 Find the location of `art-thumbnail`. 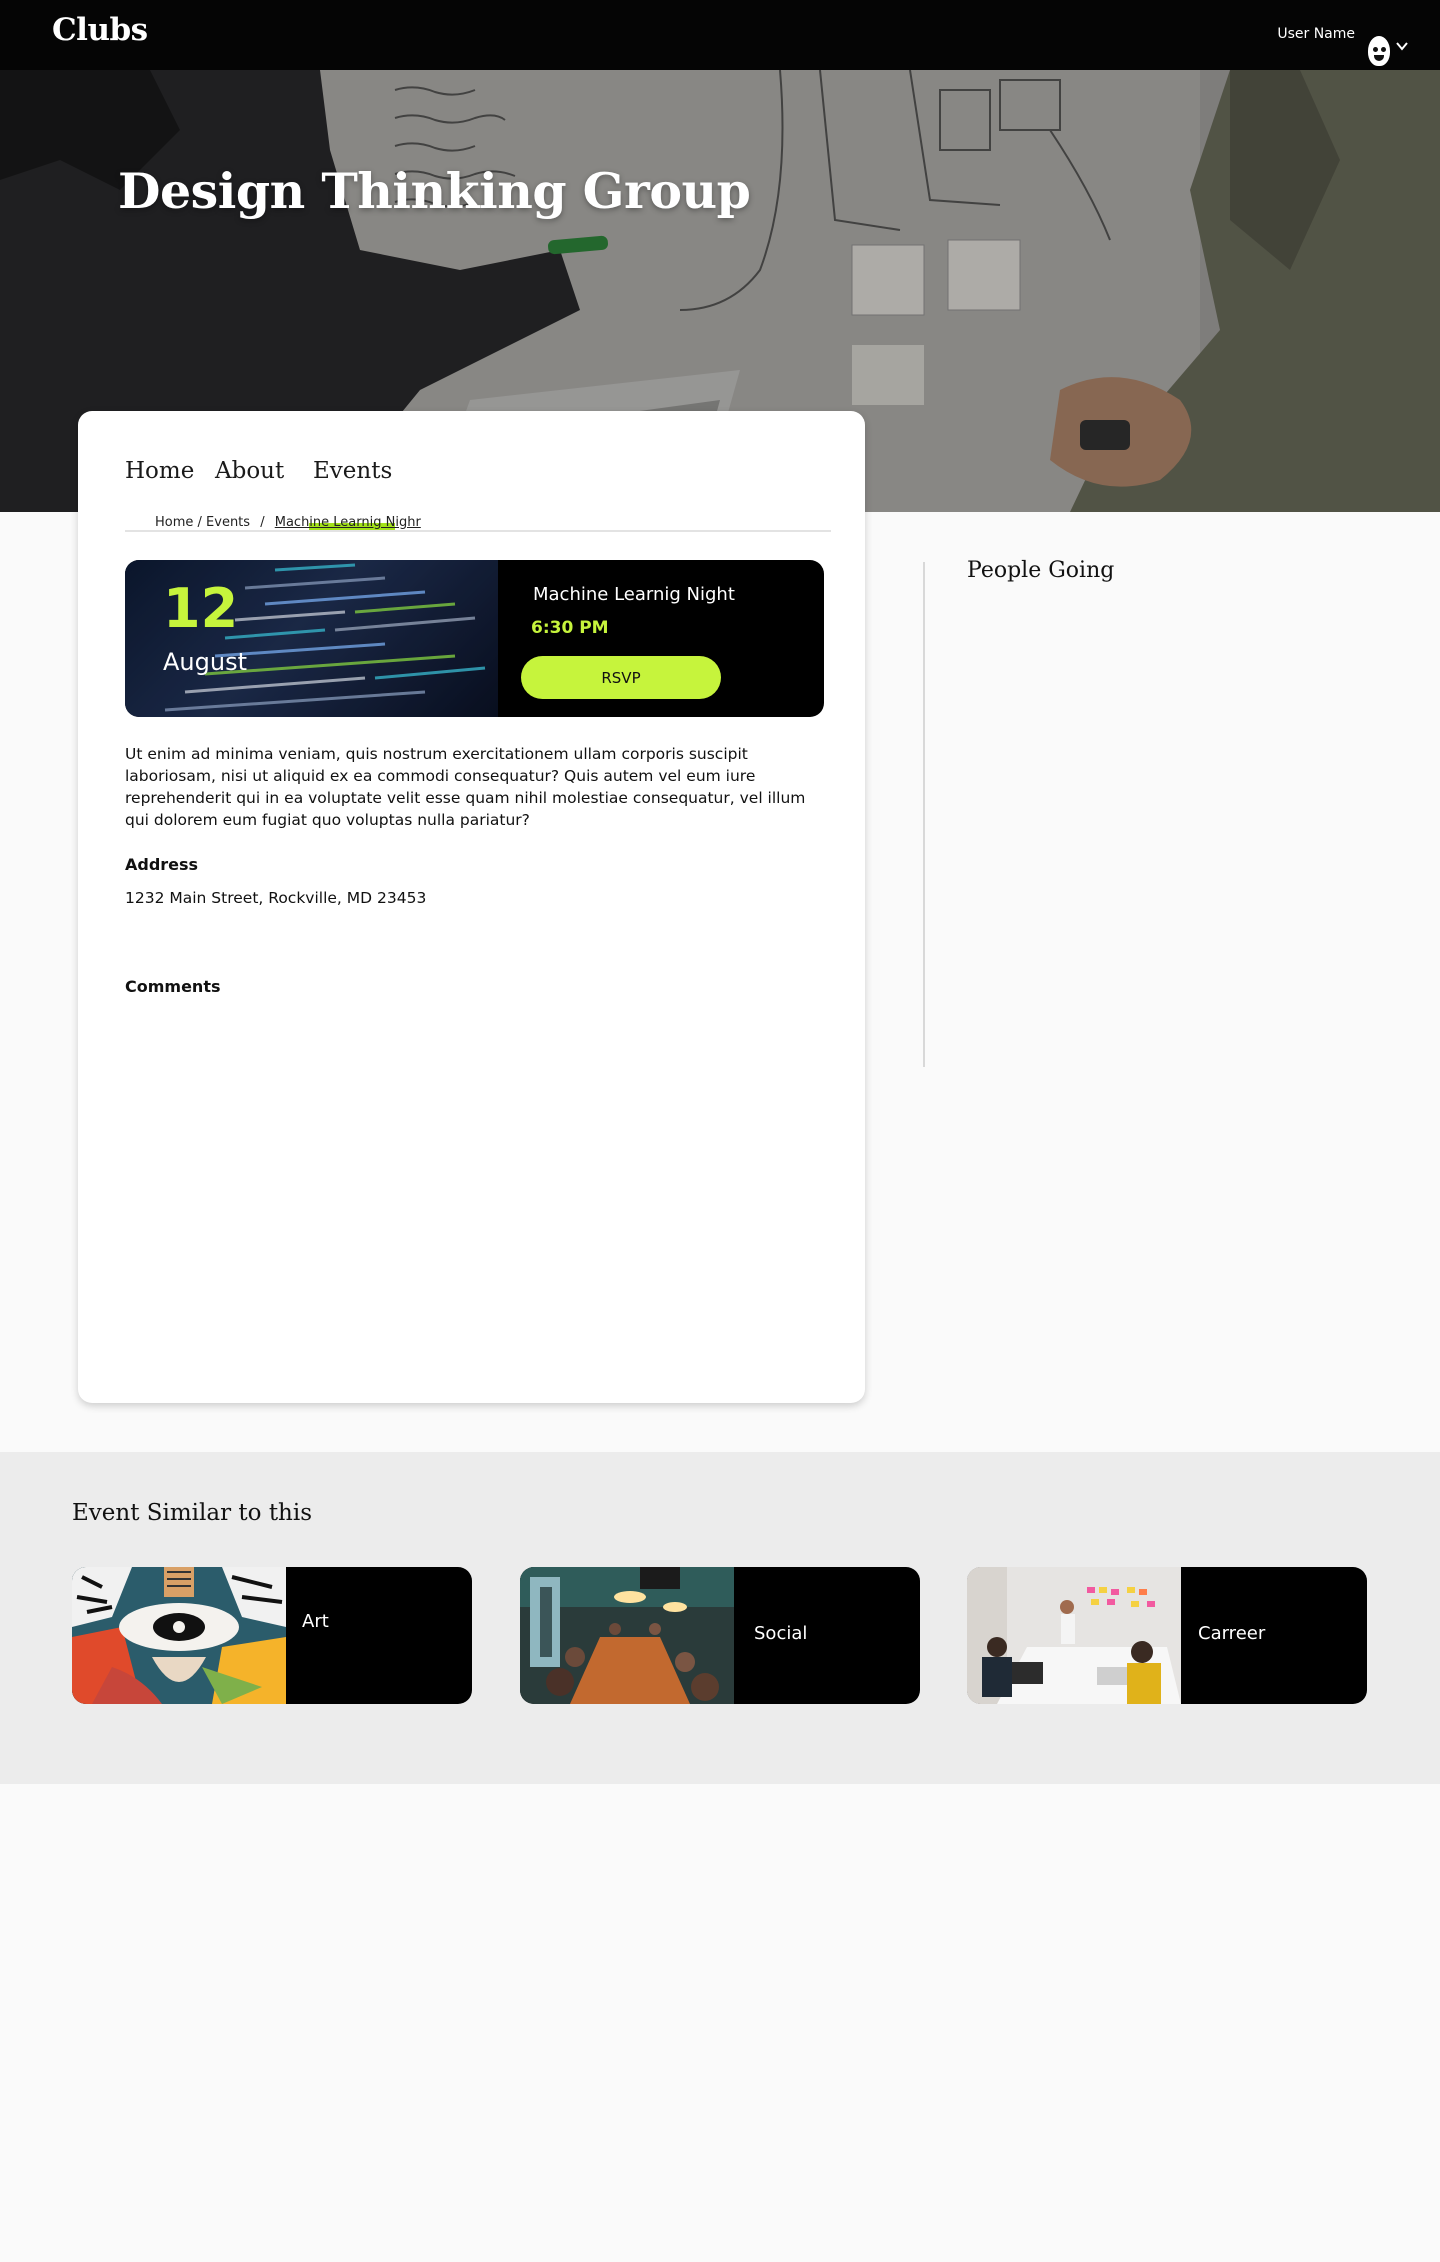

art-thumbnail is located at coordinates (179, 1635).